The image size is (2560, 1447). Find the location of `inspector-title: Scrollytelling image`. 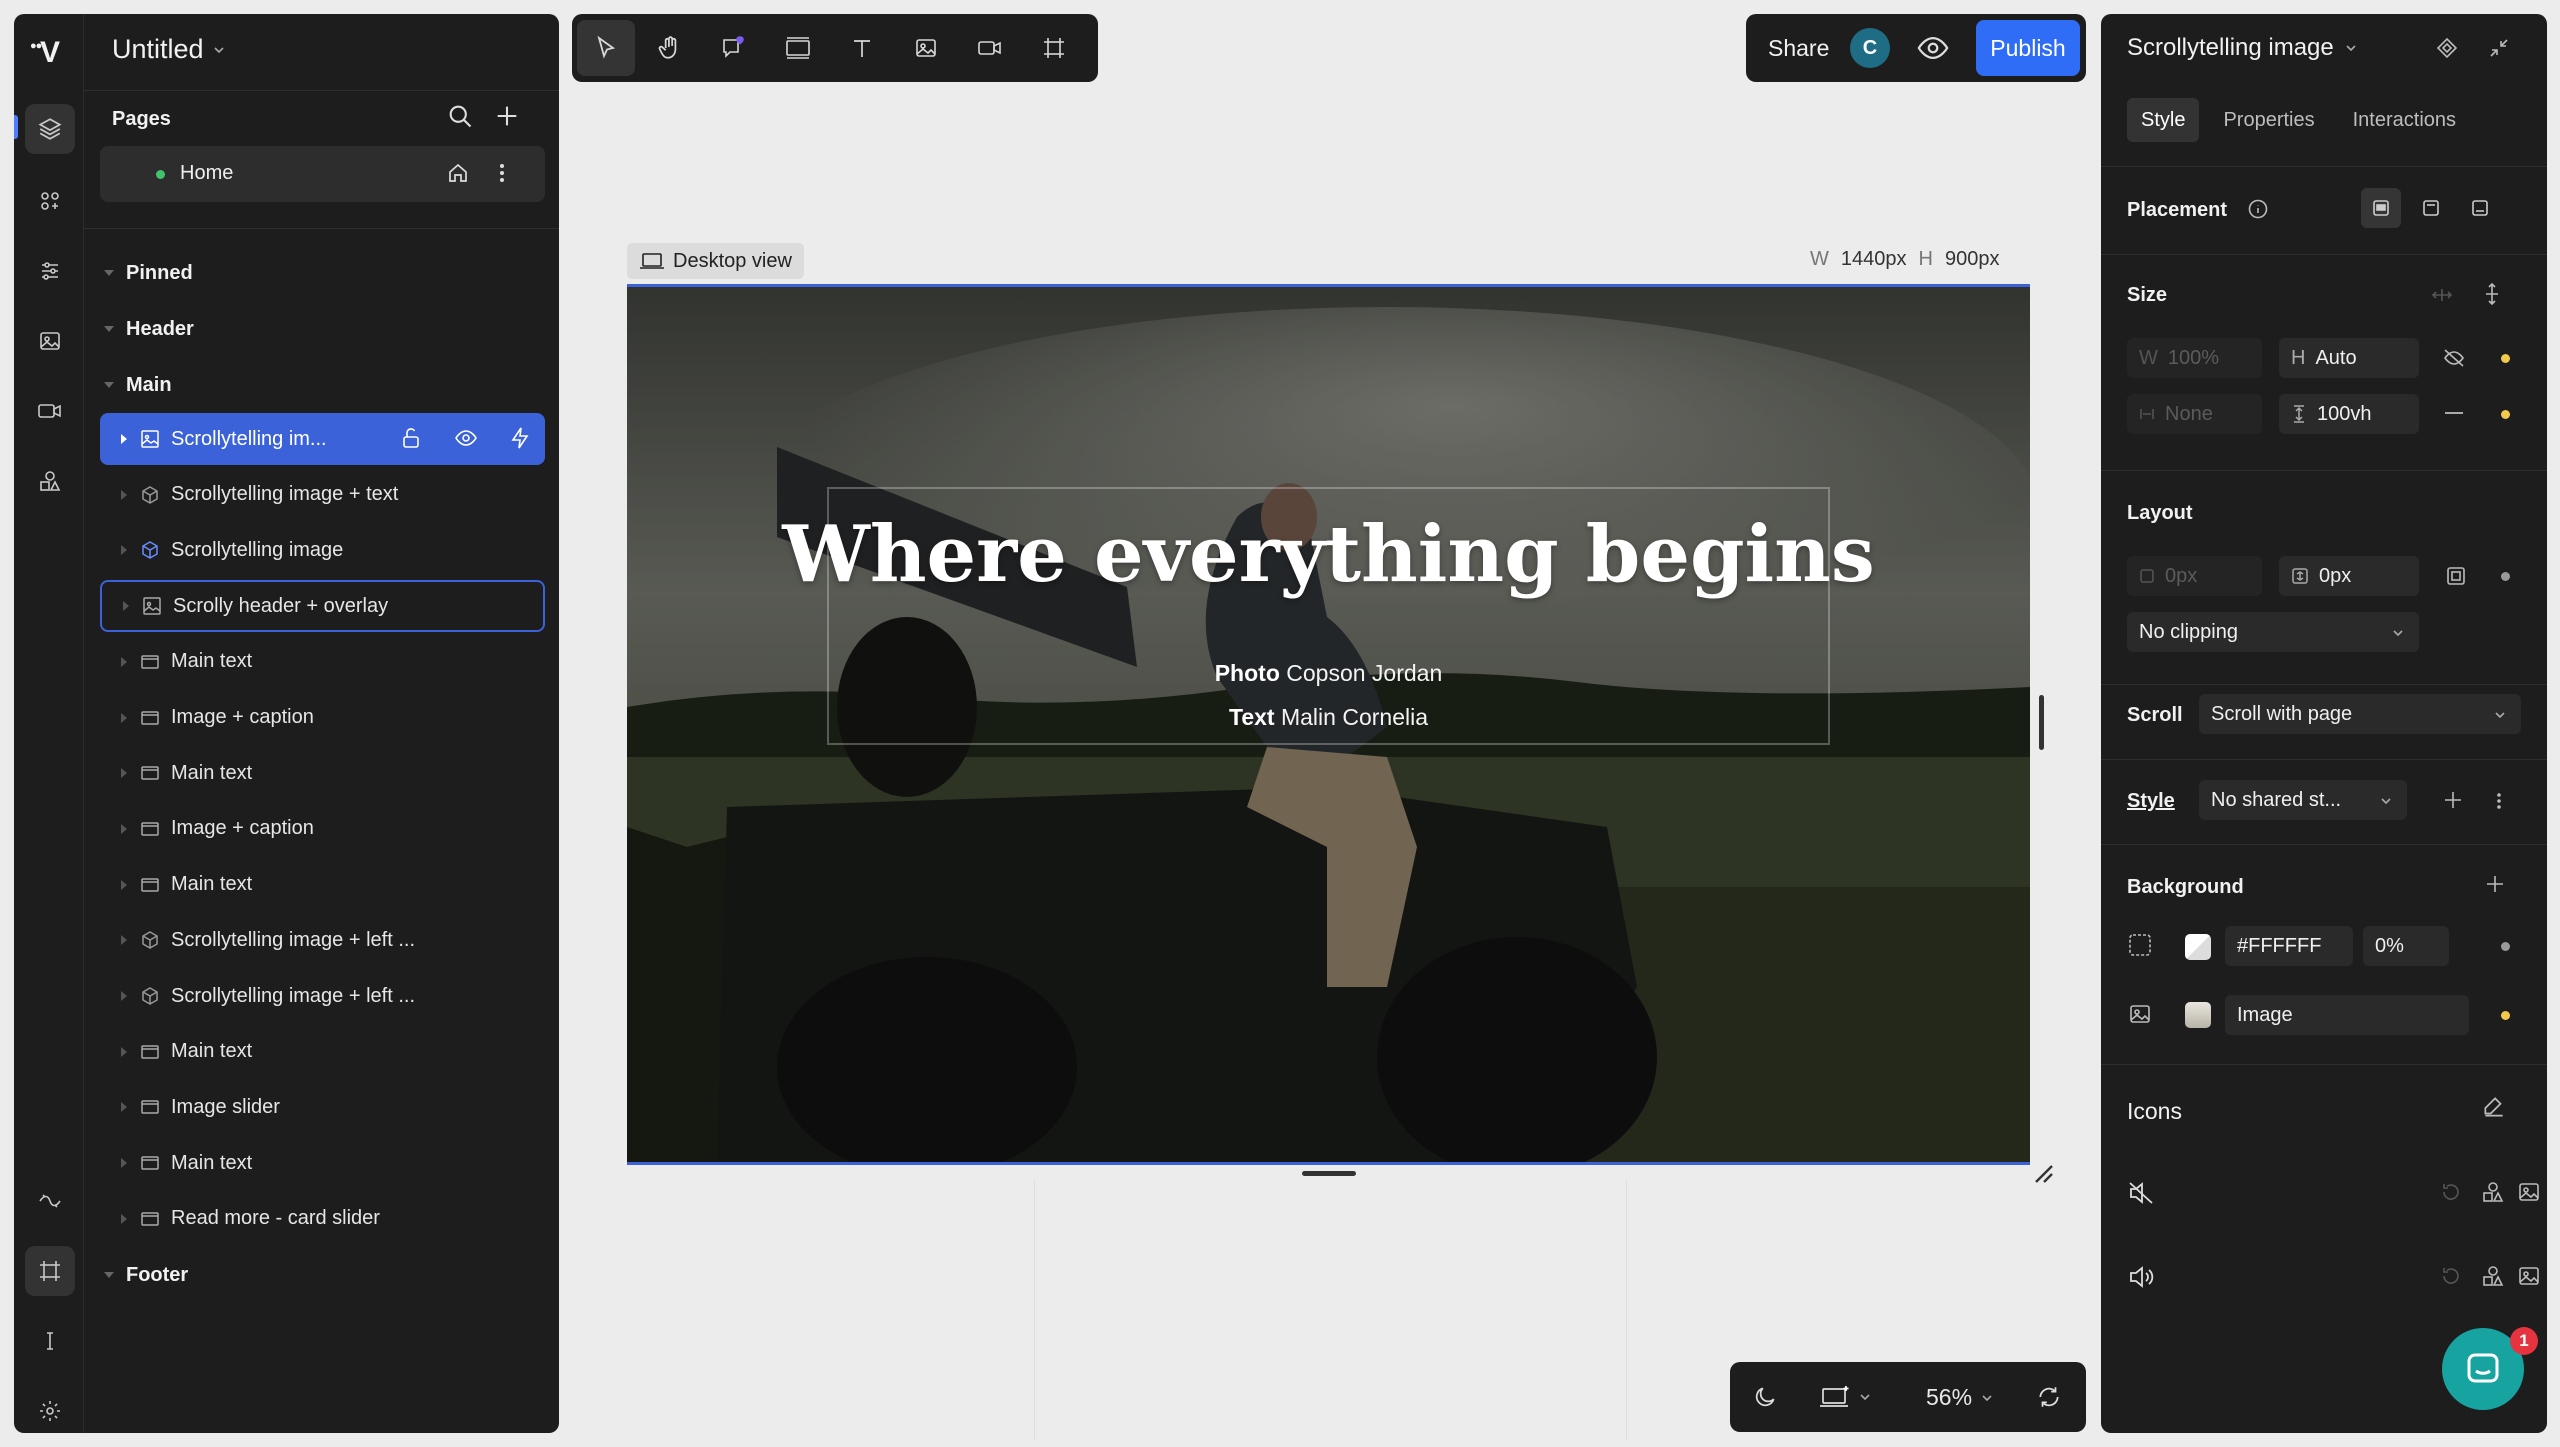

inspector-title: Scrollytelling image is located at coordinates (2242, 48).